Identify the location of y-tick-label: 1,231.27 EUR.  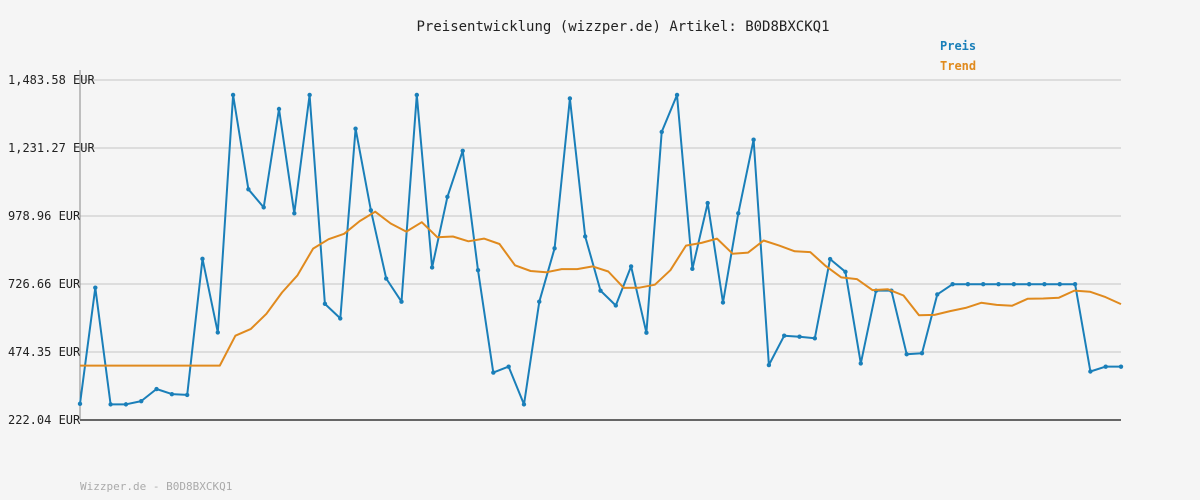
(51, 148).